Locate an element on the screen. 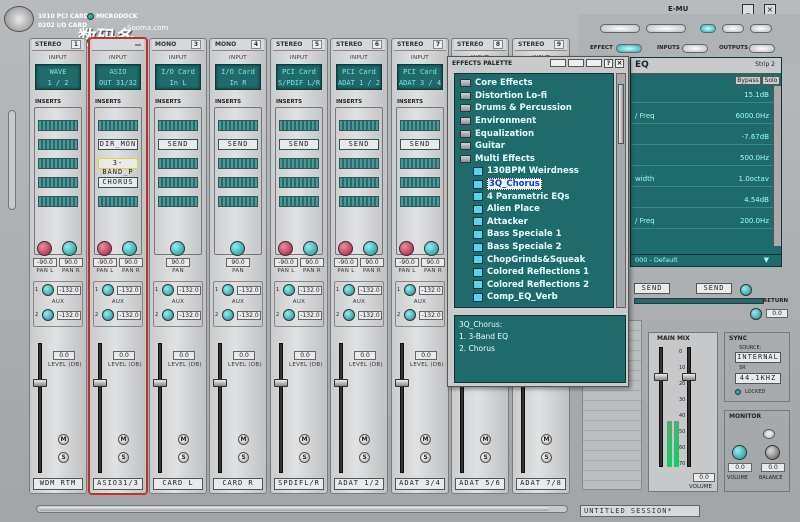 Image resolution: width=800 pixels, height=522 pixels. palette-preset: Colored Reflections 2 is located at coordinates (534, 285).